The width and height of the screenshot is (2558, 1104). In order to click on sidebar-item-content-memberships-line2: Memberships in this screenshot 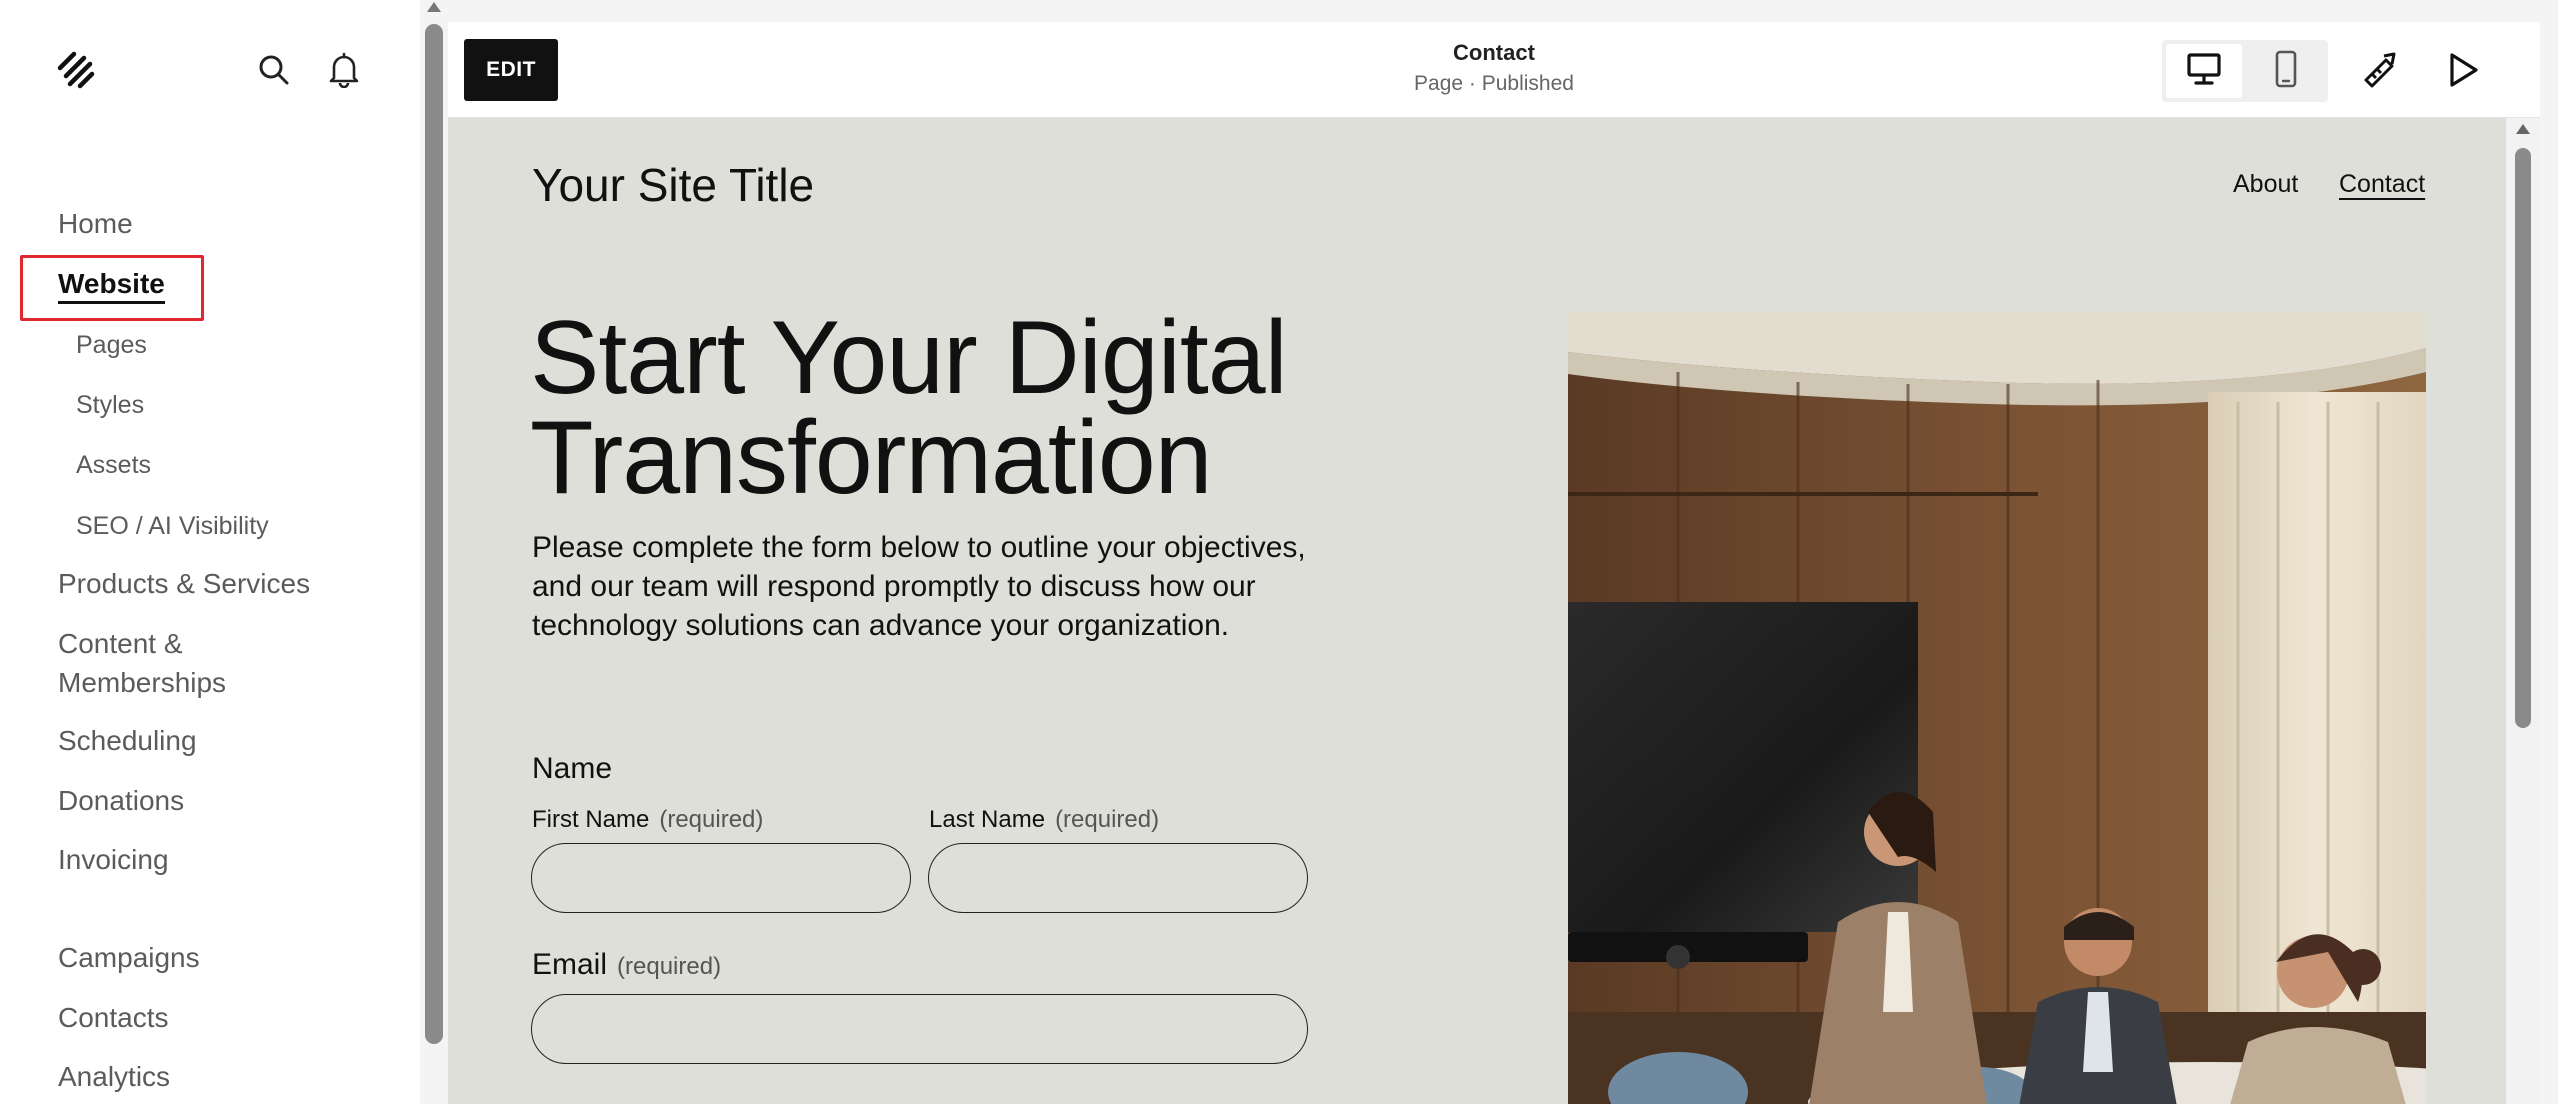, I will do `click(142, 683)`.